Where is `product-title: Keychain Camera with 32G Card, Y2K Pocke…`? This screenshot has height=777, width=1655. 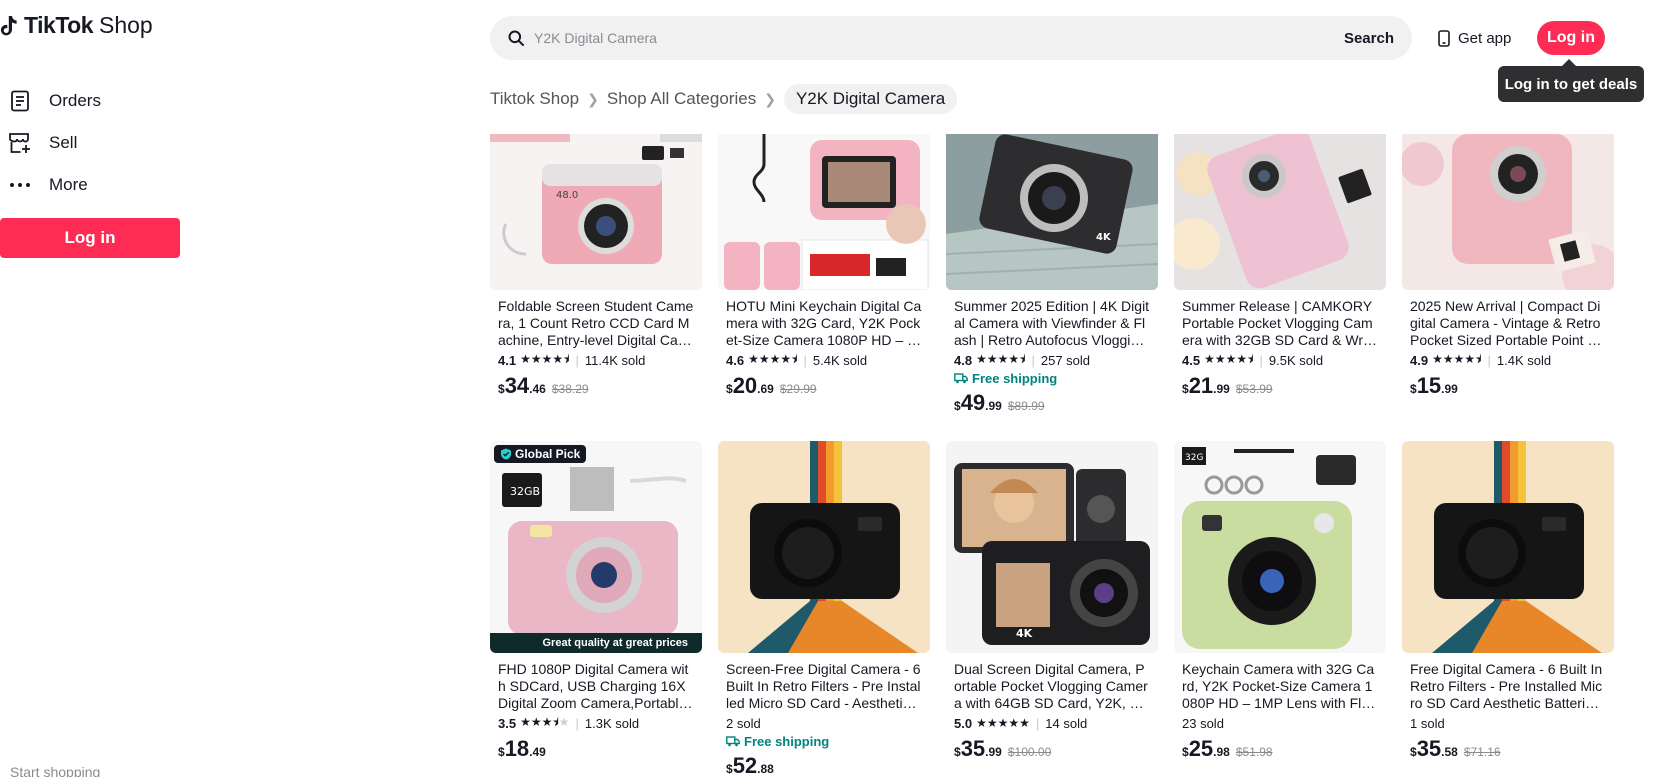 product-title: Keychain Camera with 32G Card, Y2K Pocke… is located at coordinates (1279, 686).